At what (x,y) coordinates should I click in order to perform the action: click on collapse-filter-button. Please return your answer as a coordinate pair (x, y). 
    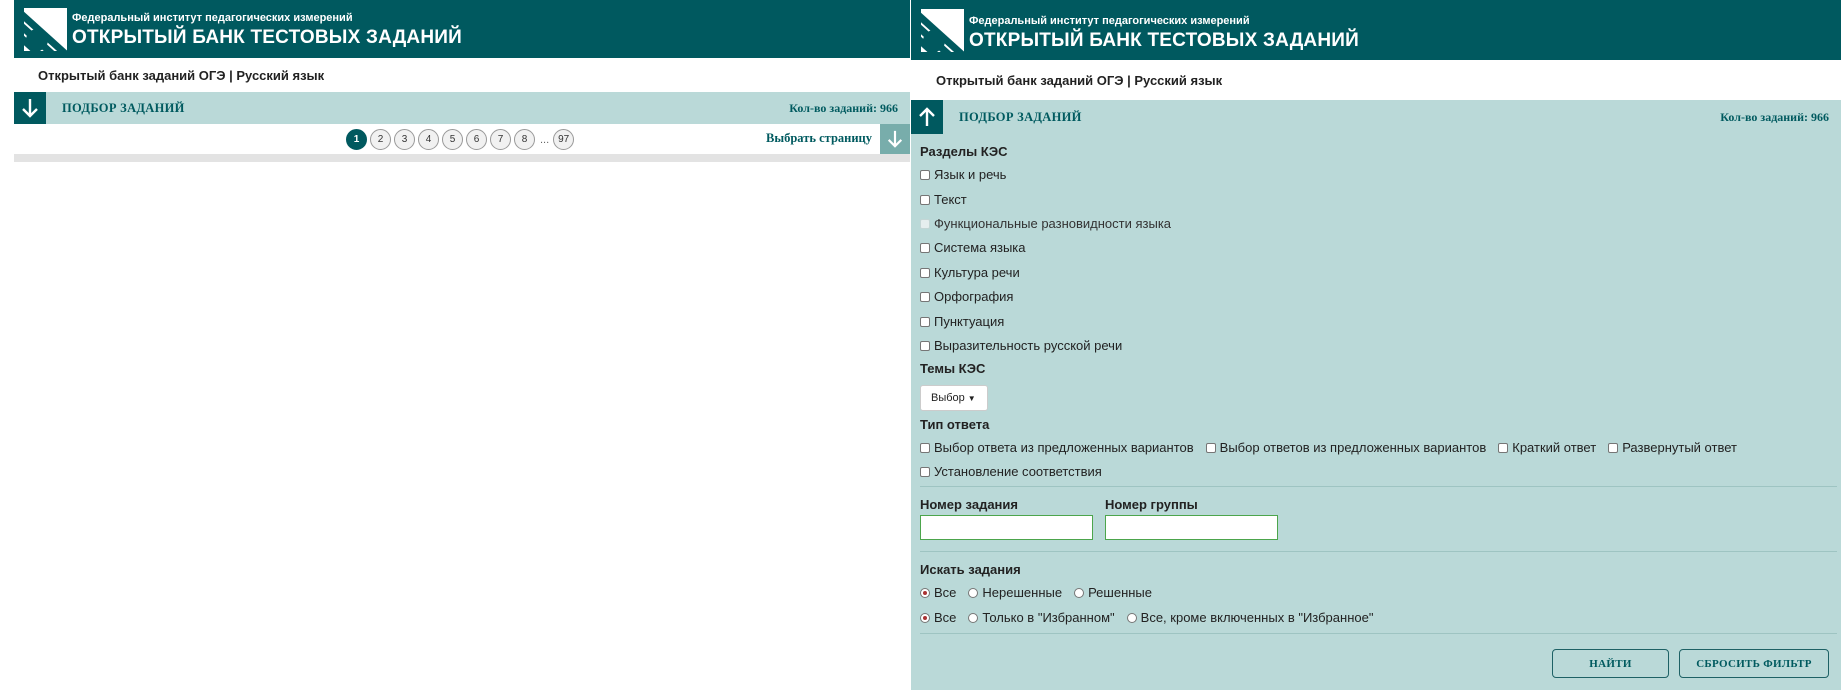
    Looking at the image, I should click on (927, 117).